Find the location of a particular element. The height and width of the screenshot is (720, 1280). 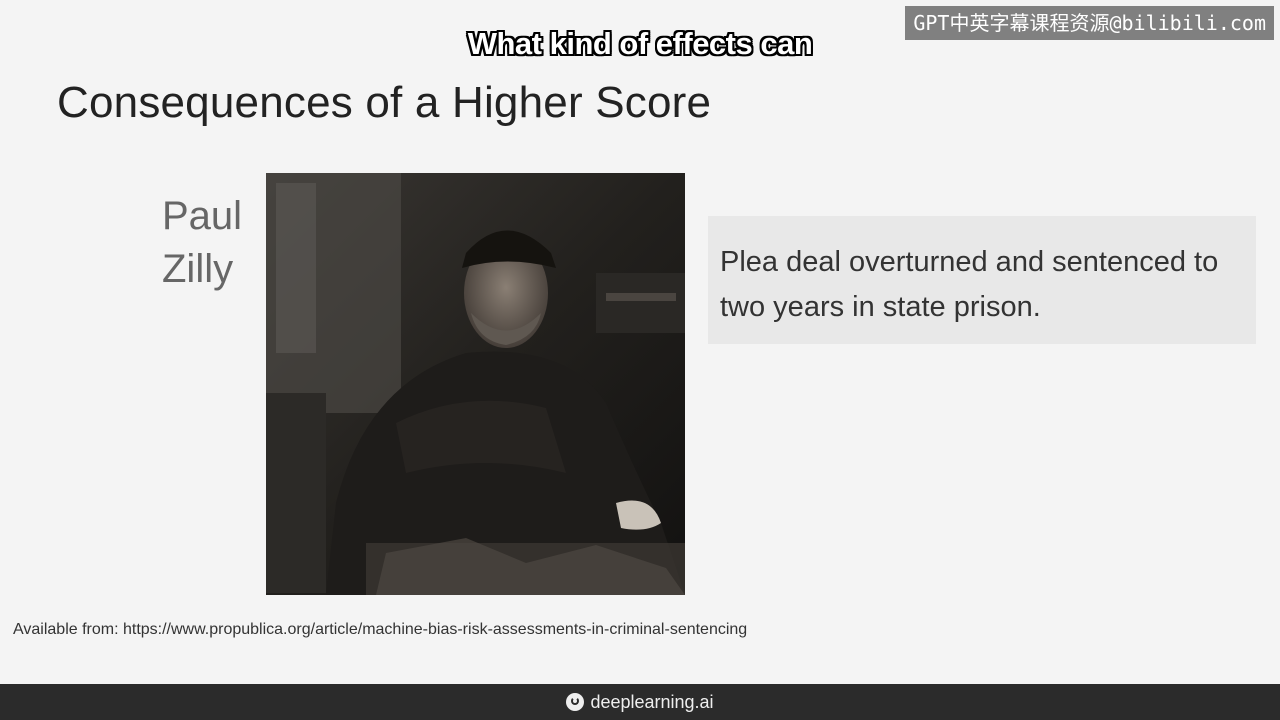

person-name: Paul Zilly is located at coordinates (217, 243).